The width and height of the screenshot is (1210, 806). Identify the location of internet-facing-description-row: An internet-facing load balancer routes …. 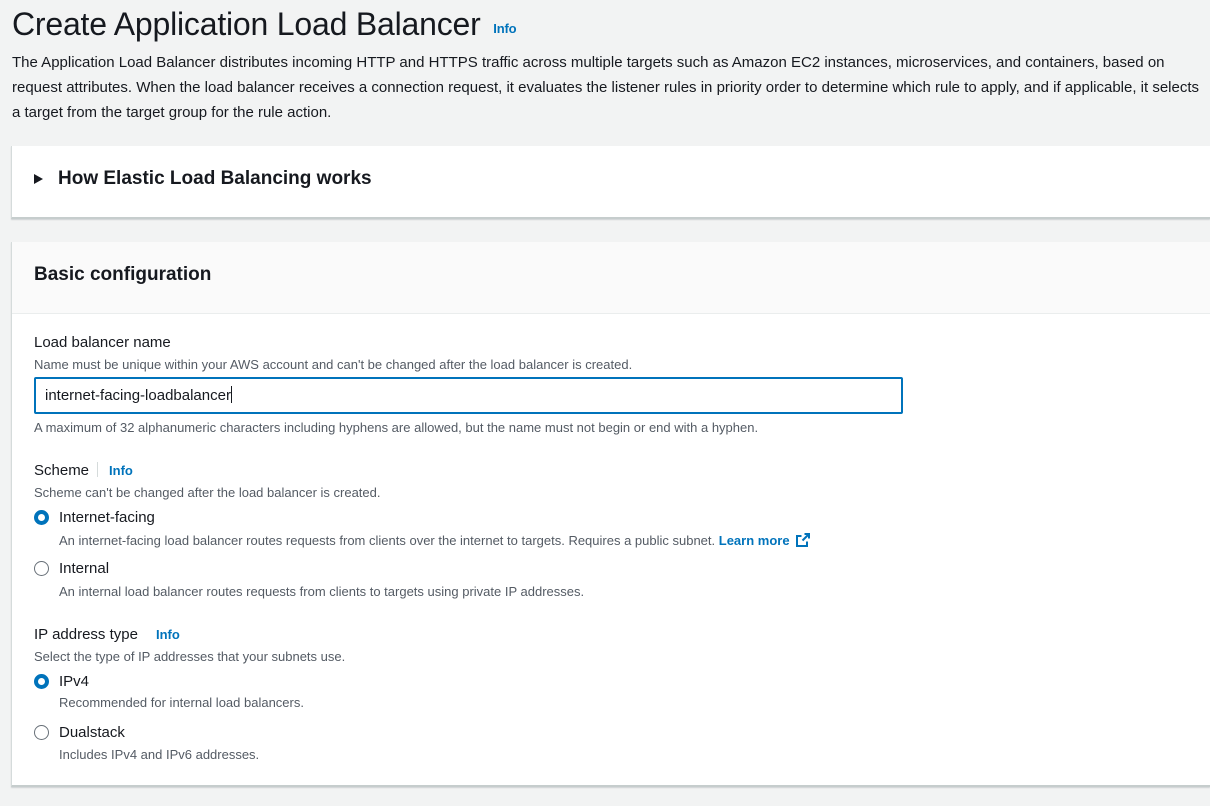
(435, 540).